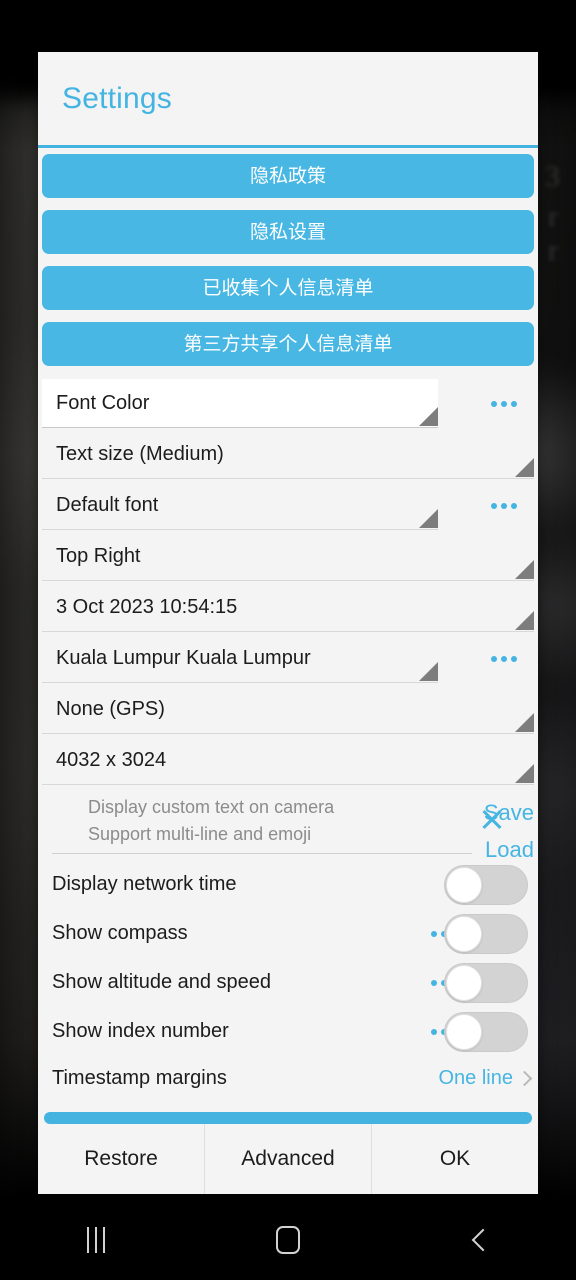 Image resolution: width=576 pixels, height=1280 pixels. I want to click on spinner-location-source: None (GPS), so click(288, 709).